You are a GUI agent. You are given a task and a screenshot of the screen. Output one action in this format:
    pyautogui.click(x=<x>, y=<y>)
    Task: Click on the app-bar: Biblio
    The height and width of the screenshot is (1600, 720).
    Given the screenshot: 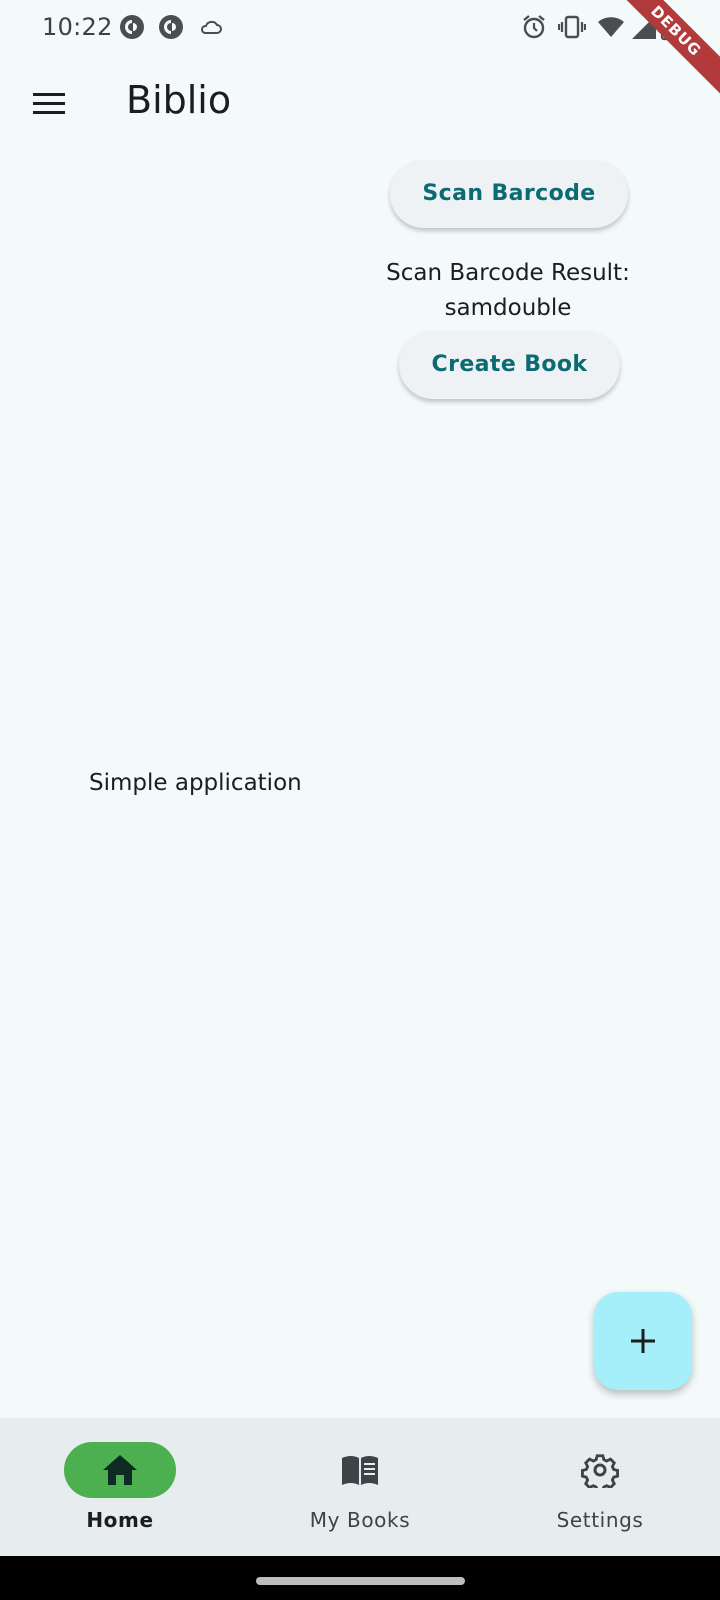 What is the action you would take?
    pyautogui.click(x=360, y=102)
    